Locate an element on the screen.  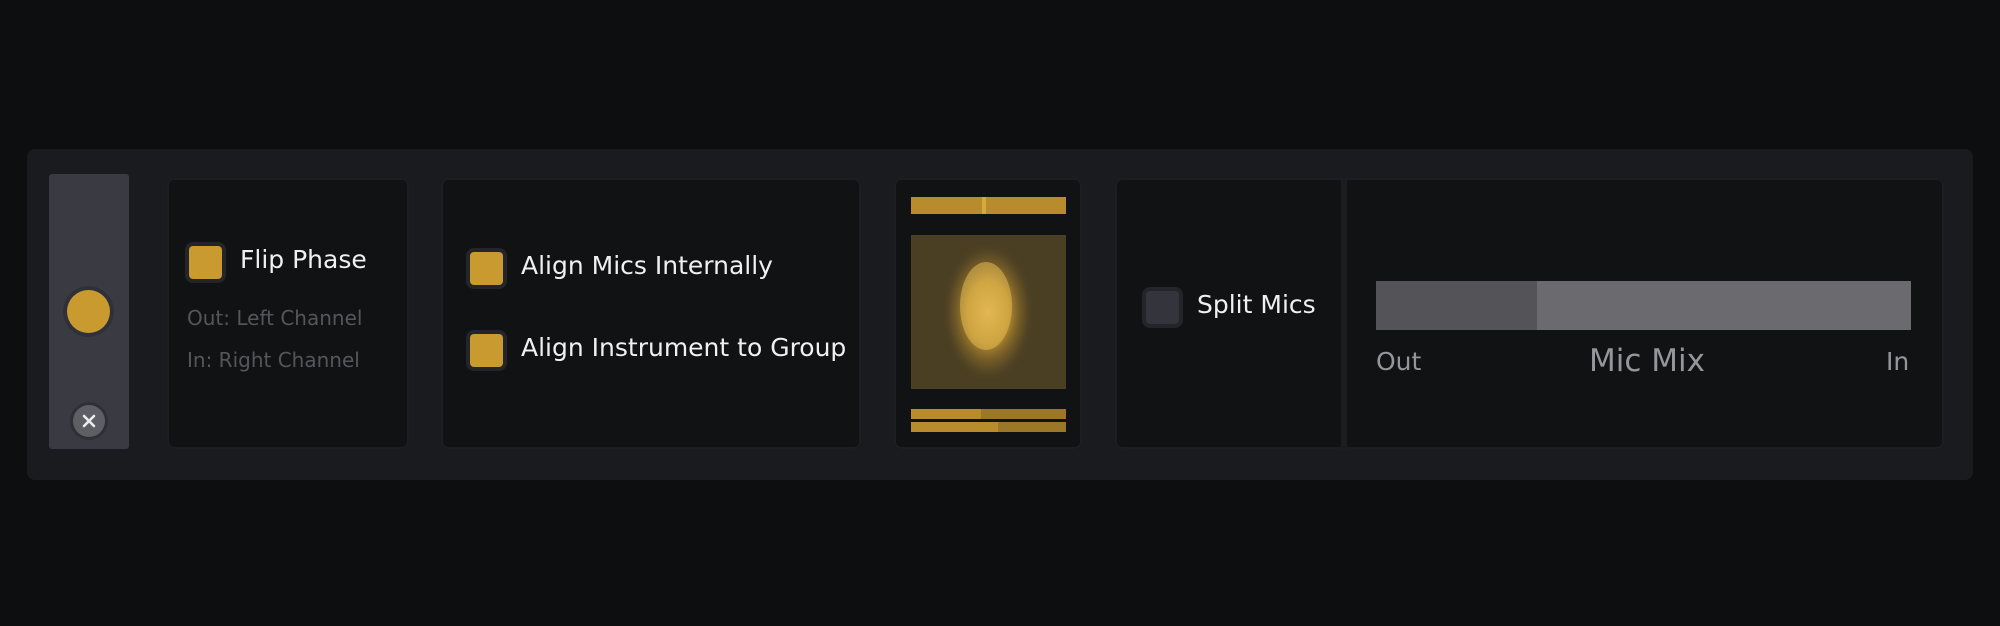
side-handle is located at coordinates (89, 311).